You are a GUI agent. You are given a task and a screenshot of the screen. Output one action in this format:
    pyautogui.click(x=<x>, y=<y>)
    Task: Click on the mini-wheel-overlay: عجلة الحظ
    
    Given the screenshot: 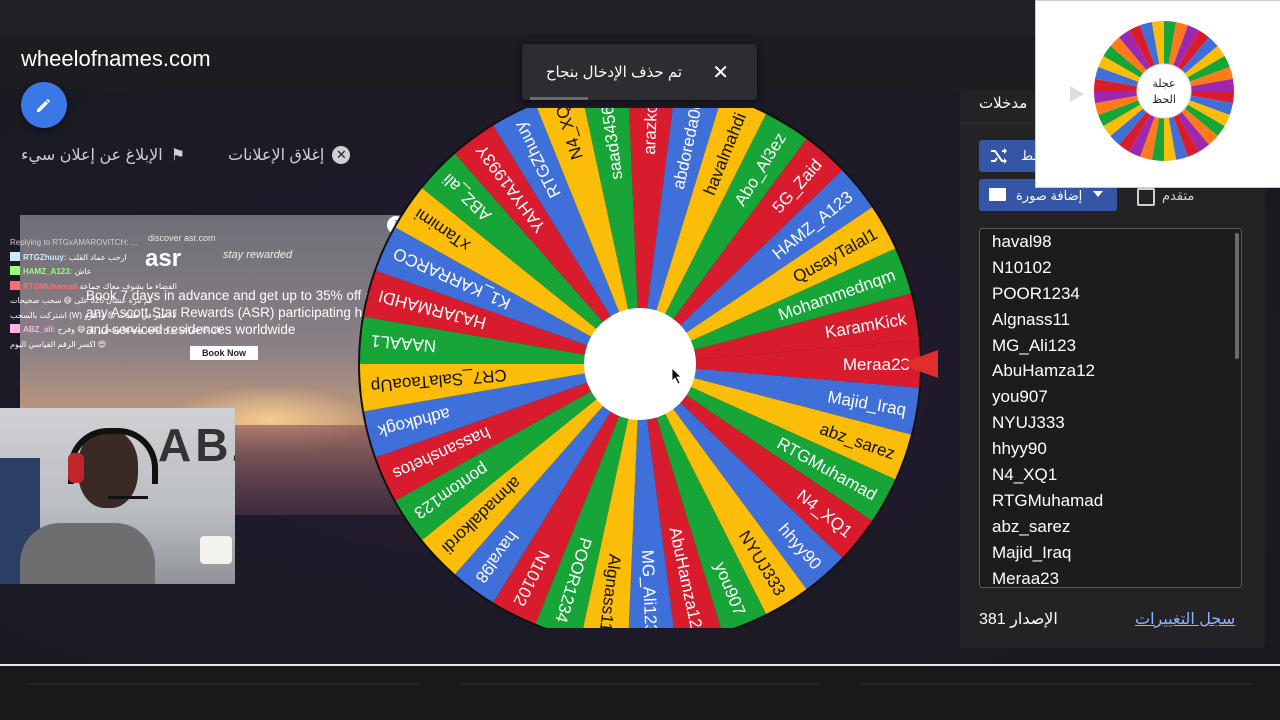 What is the action you would take?
    pyautogui.click(x=1157, y=94)
    